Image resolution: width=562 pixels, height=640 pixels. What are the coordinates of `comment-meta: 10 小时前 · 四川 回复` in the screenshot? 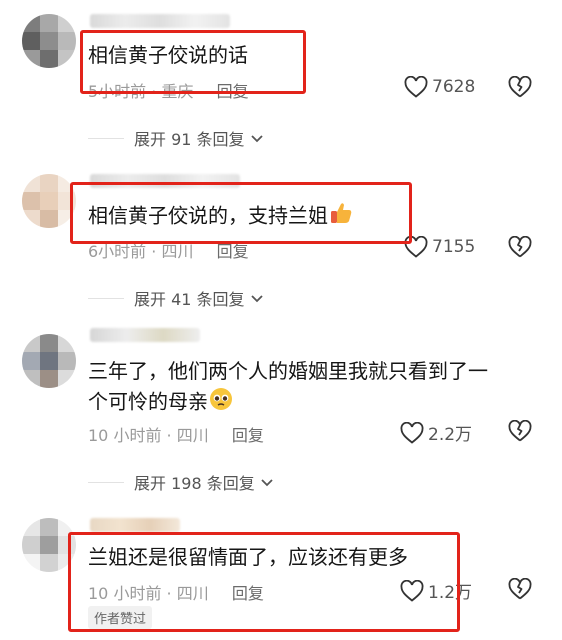 It's located at (176, 435).